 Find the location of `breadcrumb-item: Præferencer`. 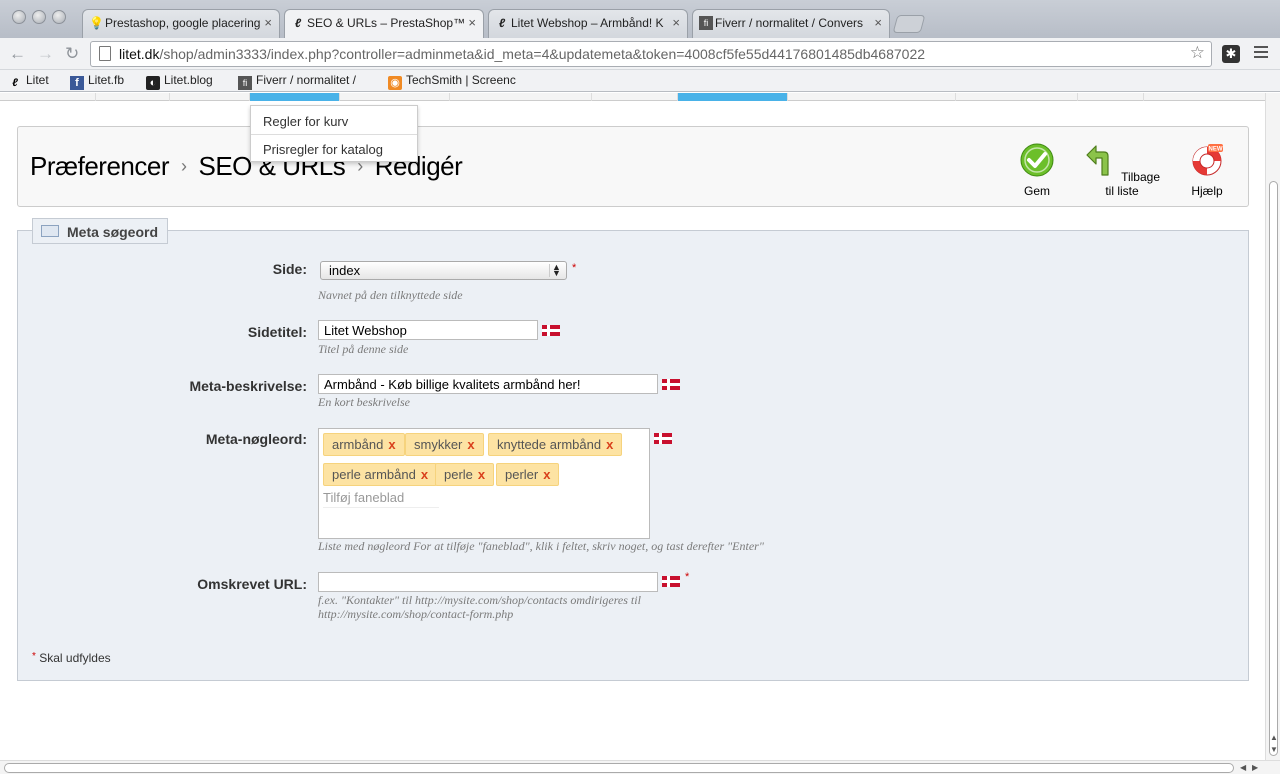

breadcrumb-item: Præferencer is located at coordinates (100, 166).